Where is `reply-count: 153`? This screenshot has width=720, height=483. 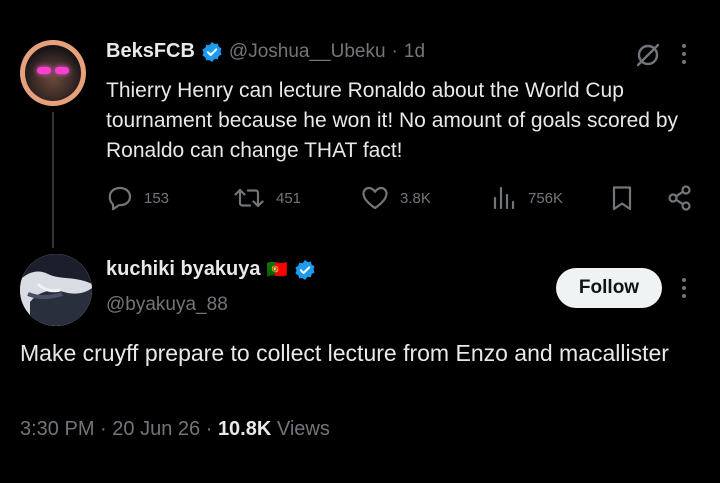 reply-count: 153 is located at coordinates (157, 198).